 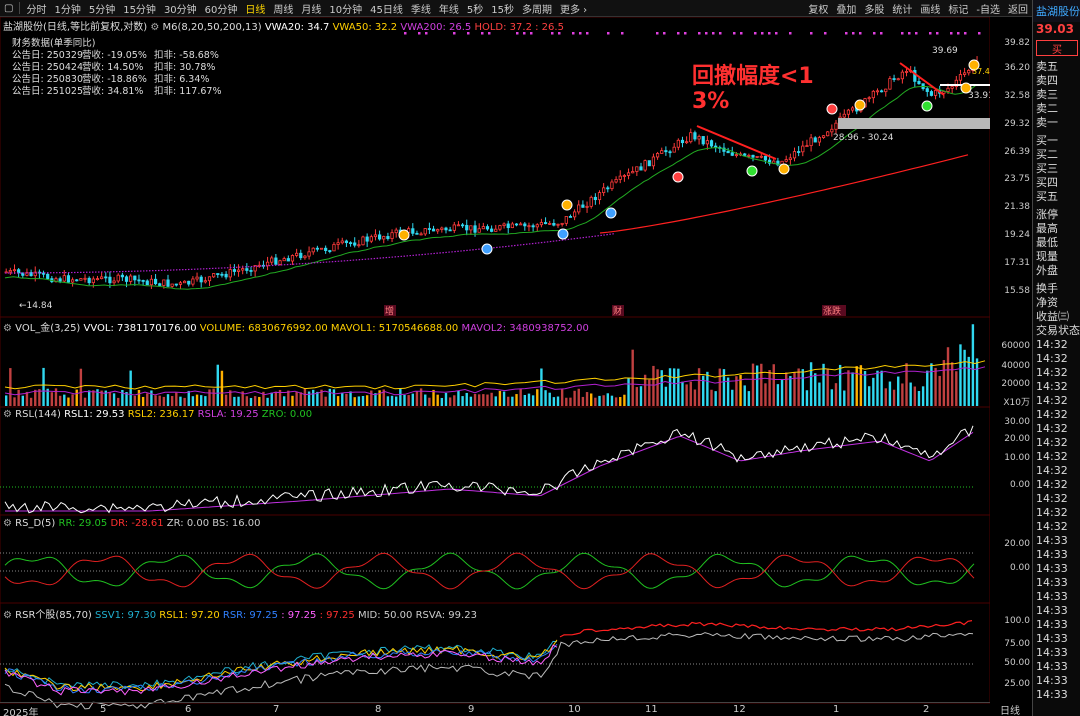 What do you see at coordinates (1058, 330) in the screenshot?
I see `trade-status-title: 交易状态` at bounding box center [1058, 330].